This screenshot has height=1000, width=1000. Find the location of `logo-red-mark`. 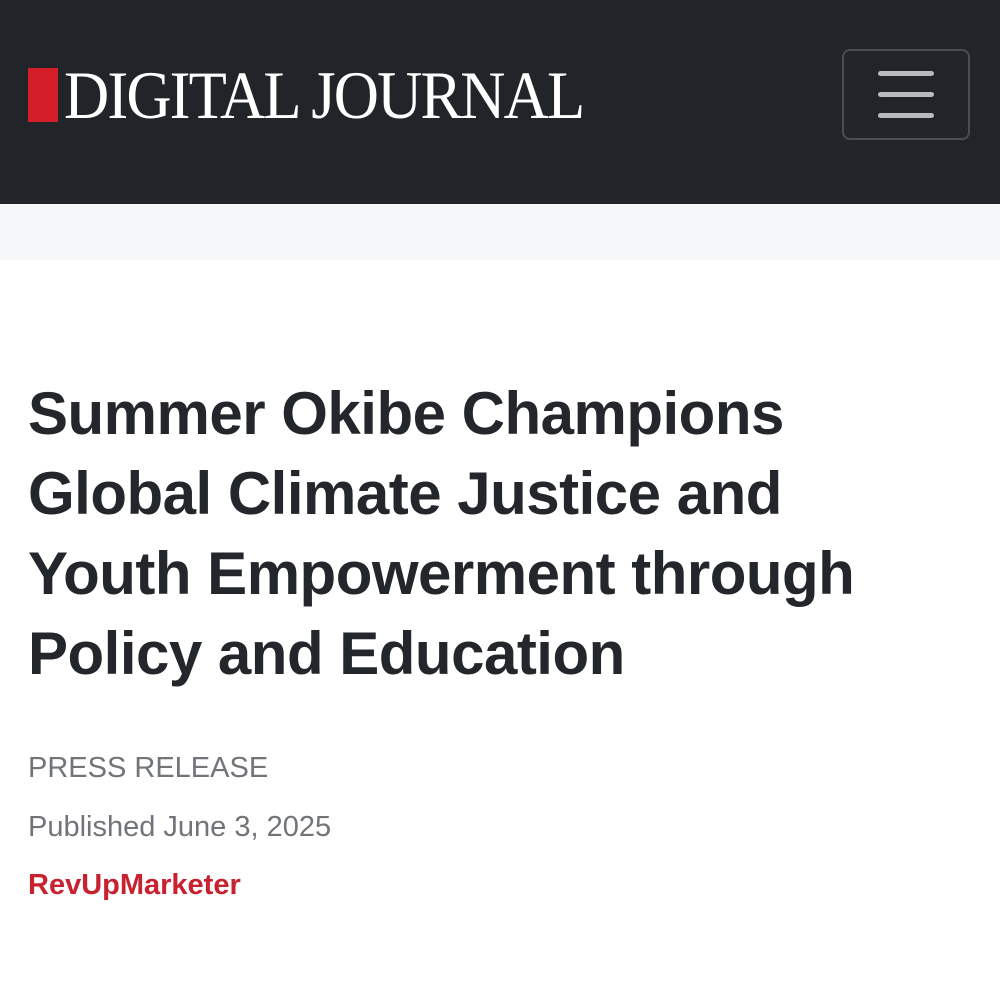

logo-red-mark is located at coordinates (43, 95).